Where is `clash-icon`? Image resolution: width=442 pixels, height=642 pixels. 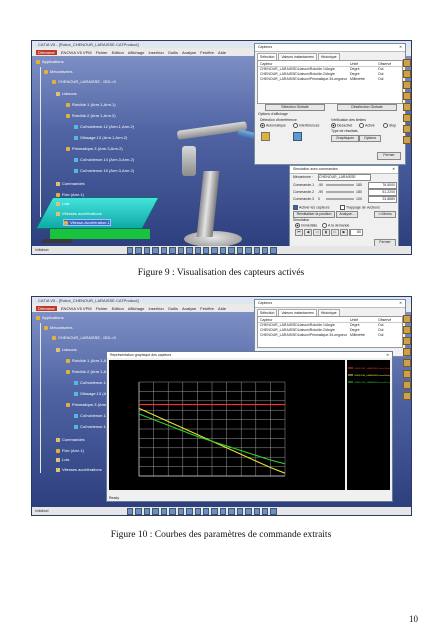
clash-icon is located at coordinates (297, 136).